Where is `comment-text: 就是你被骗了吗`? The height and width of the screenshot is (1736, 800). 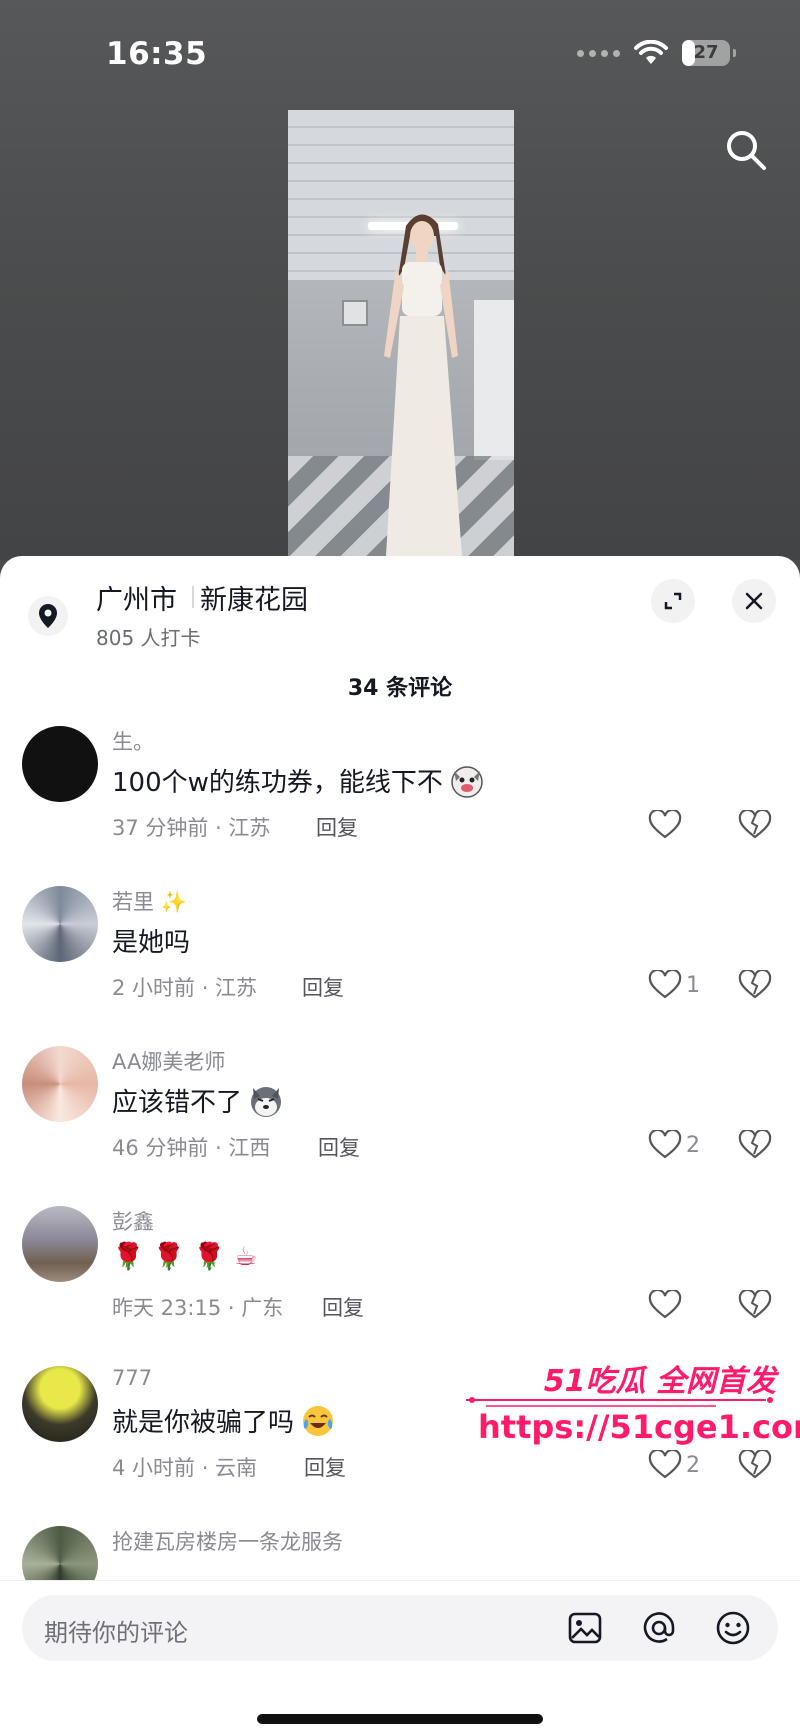
comment-text: 就是你被骗了吗 is located at coordinates (224, 1420).